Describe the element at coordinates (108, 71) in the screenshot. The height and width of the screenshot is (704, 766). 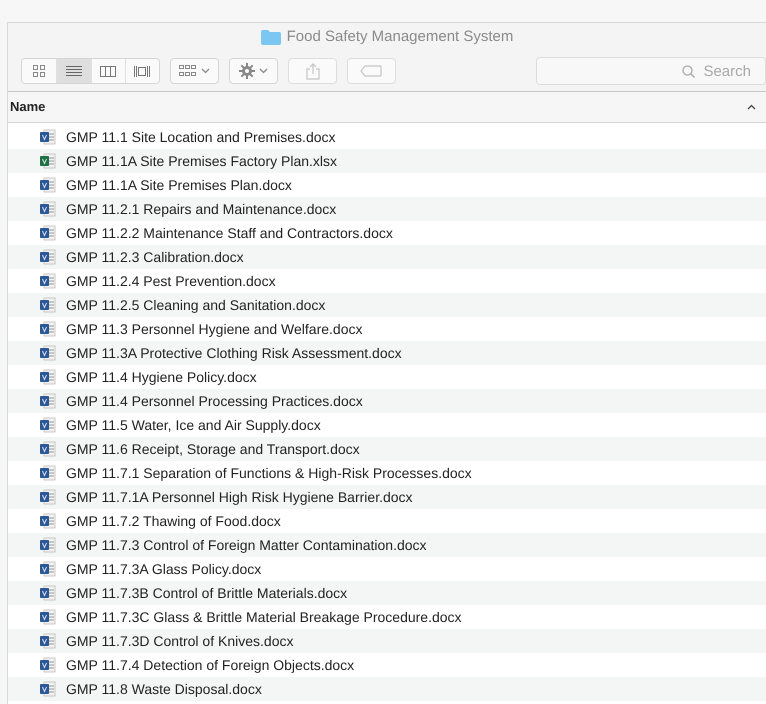
I see `column-view-icon` at that location.